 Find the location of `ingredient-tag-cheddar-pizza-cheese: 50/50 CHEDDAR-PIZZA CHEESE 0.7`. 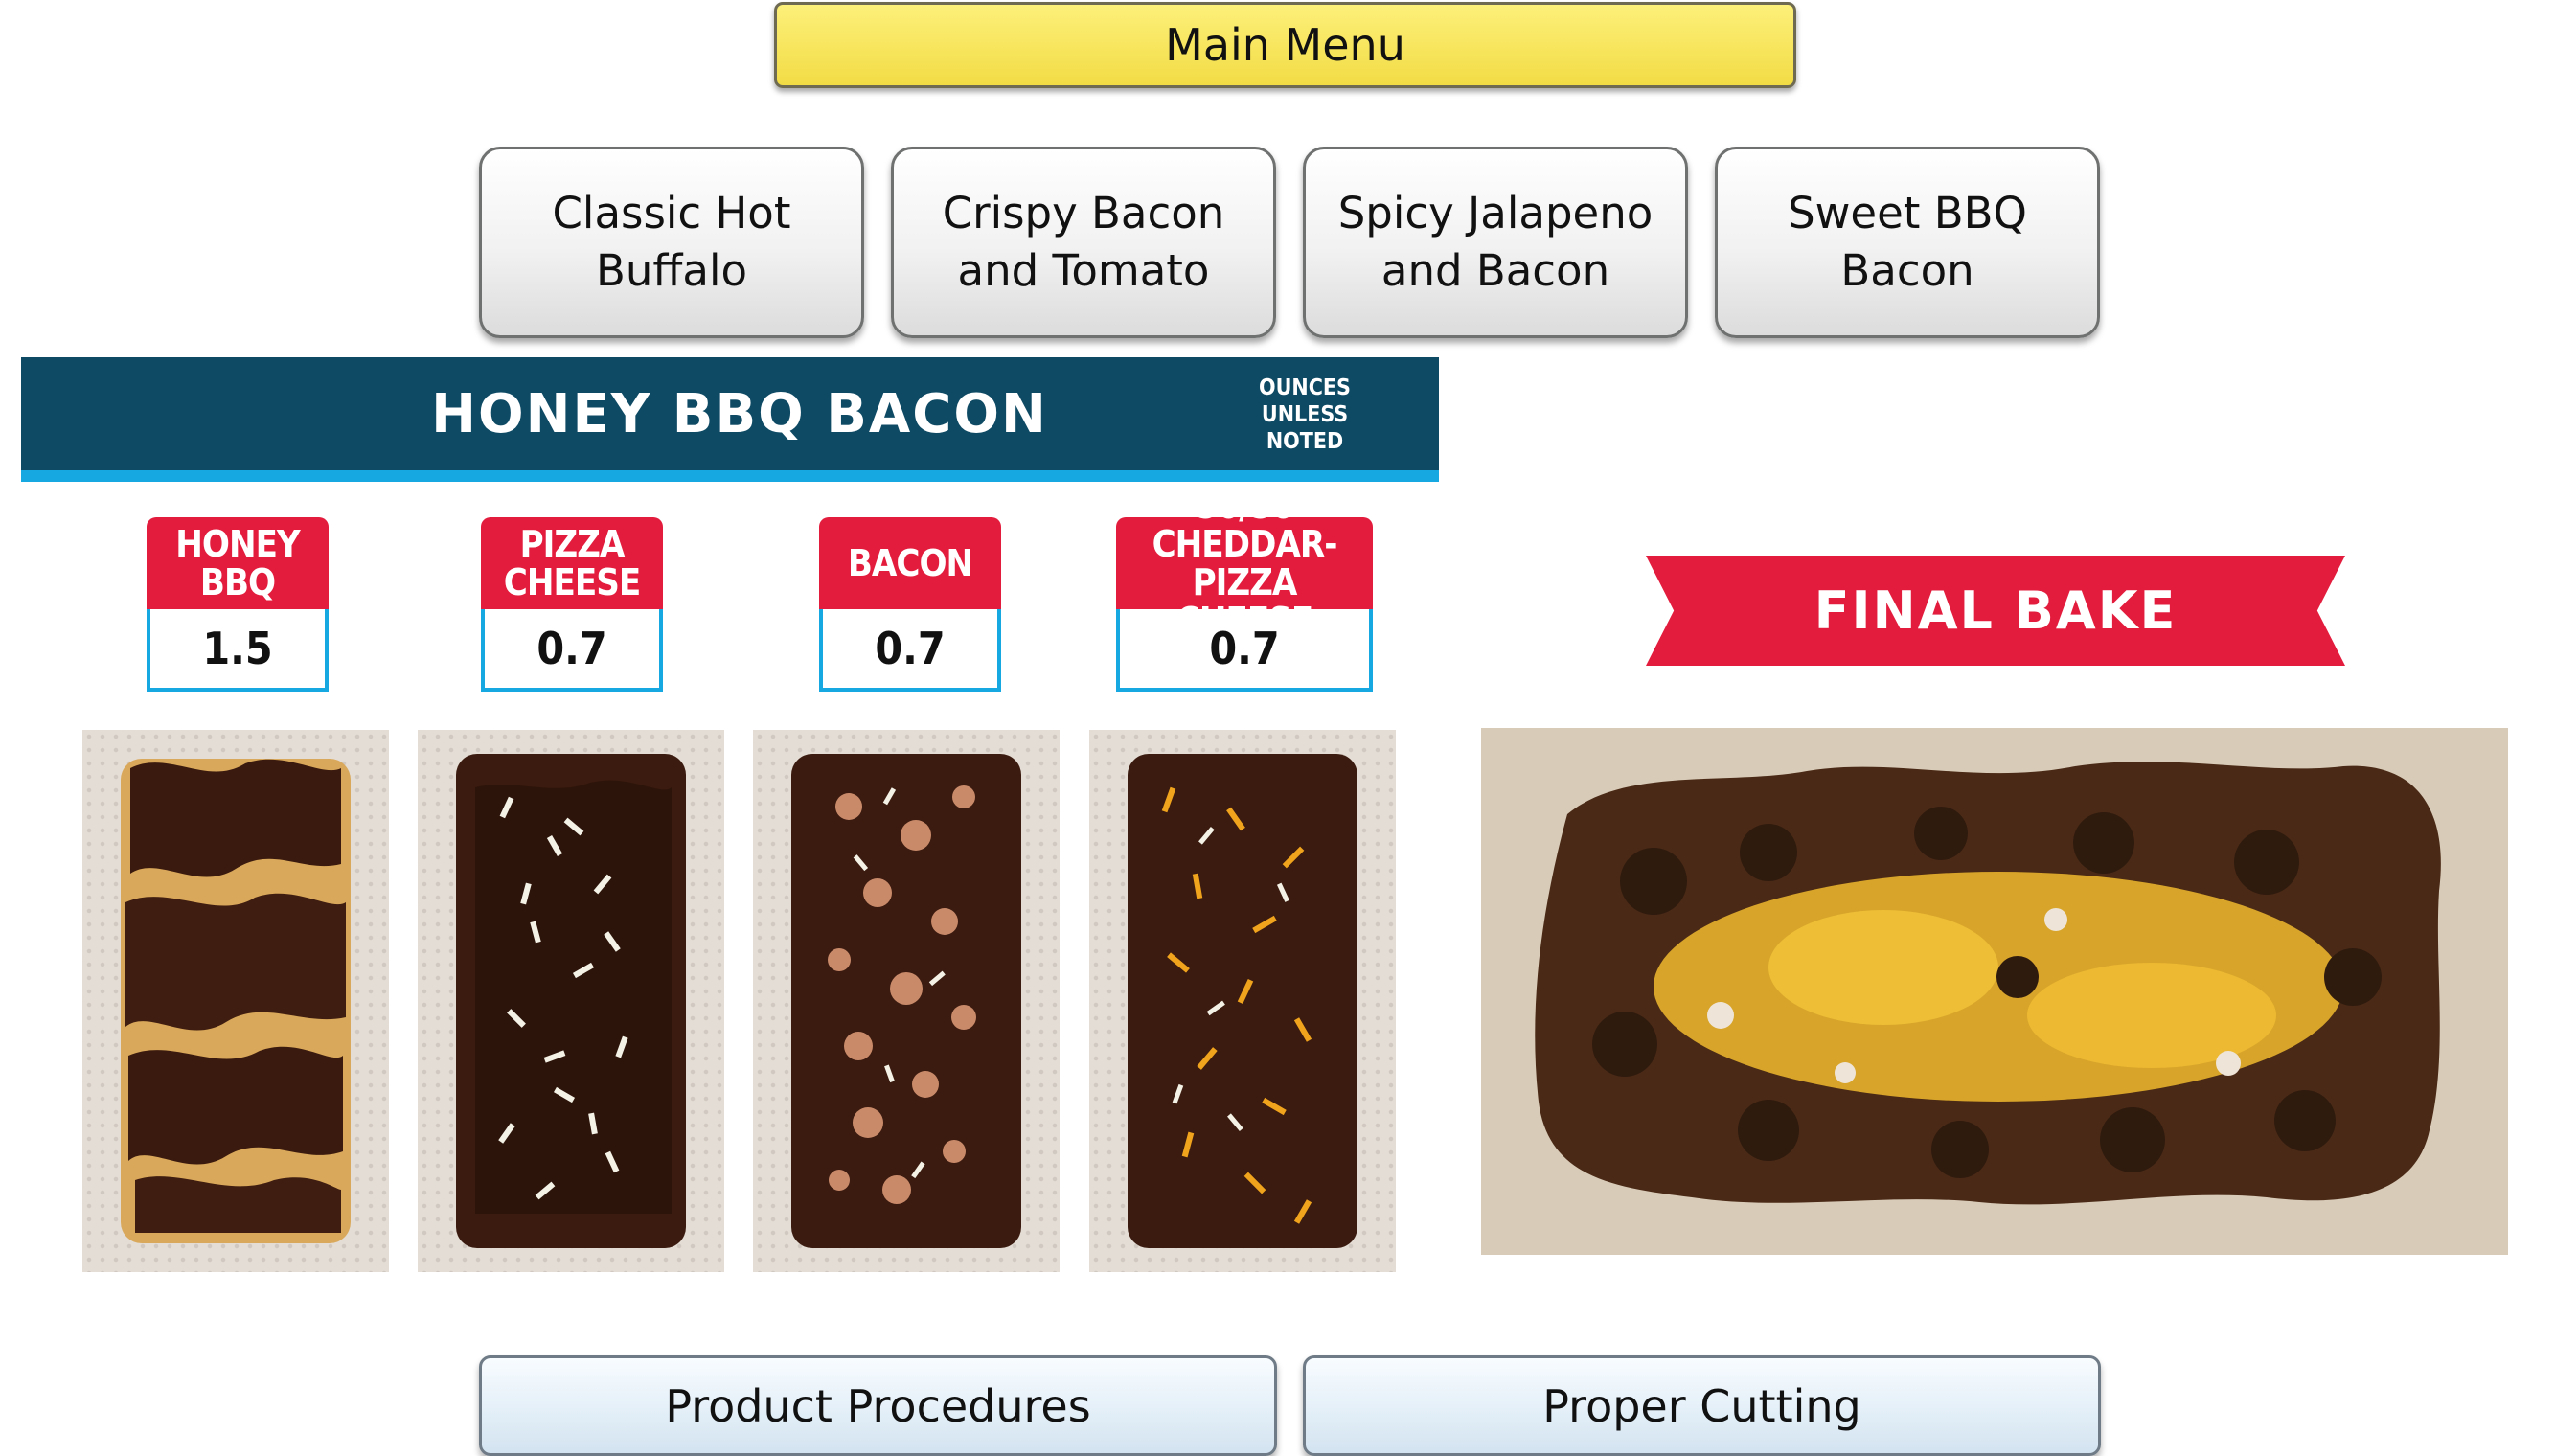

ingredient-tag-cheddar-pizza-cheese: 50/50 CHEDDAR-PIZZA CHEESE 0.7 is located at coordinates (1245, 589).